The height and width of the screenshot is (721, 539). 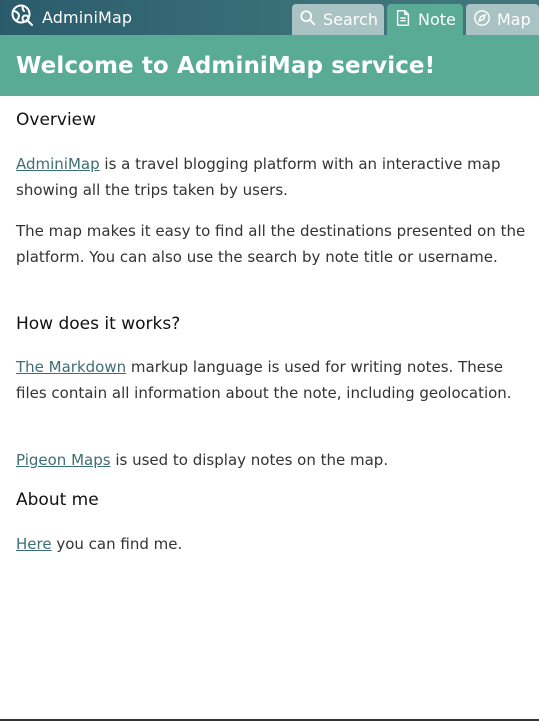 I want to click on top-bar: AdminiMap Search Note Map, so click(x=269, y=17).